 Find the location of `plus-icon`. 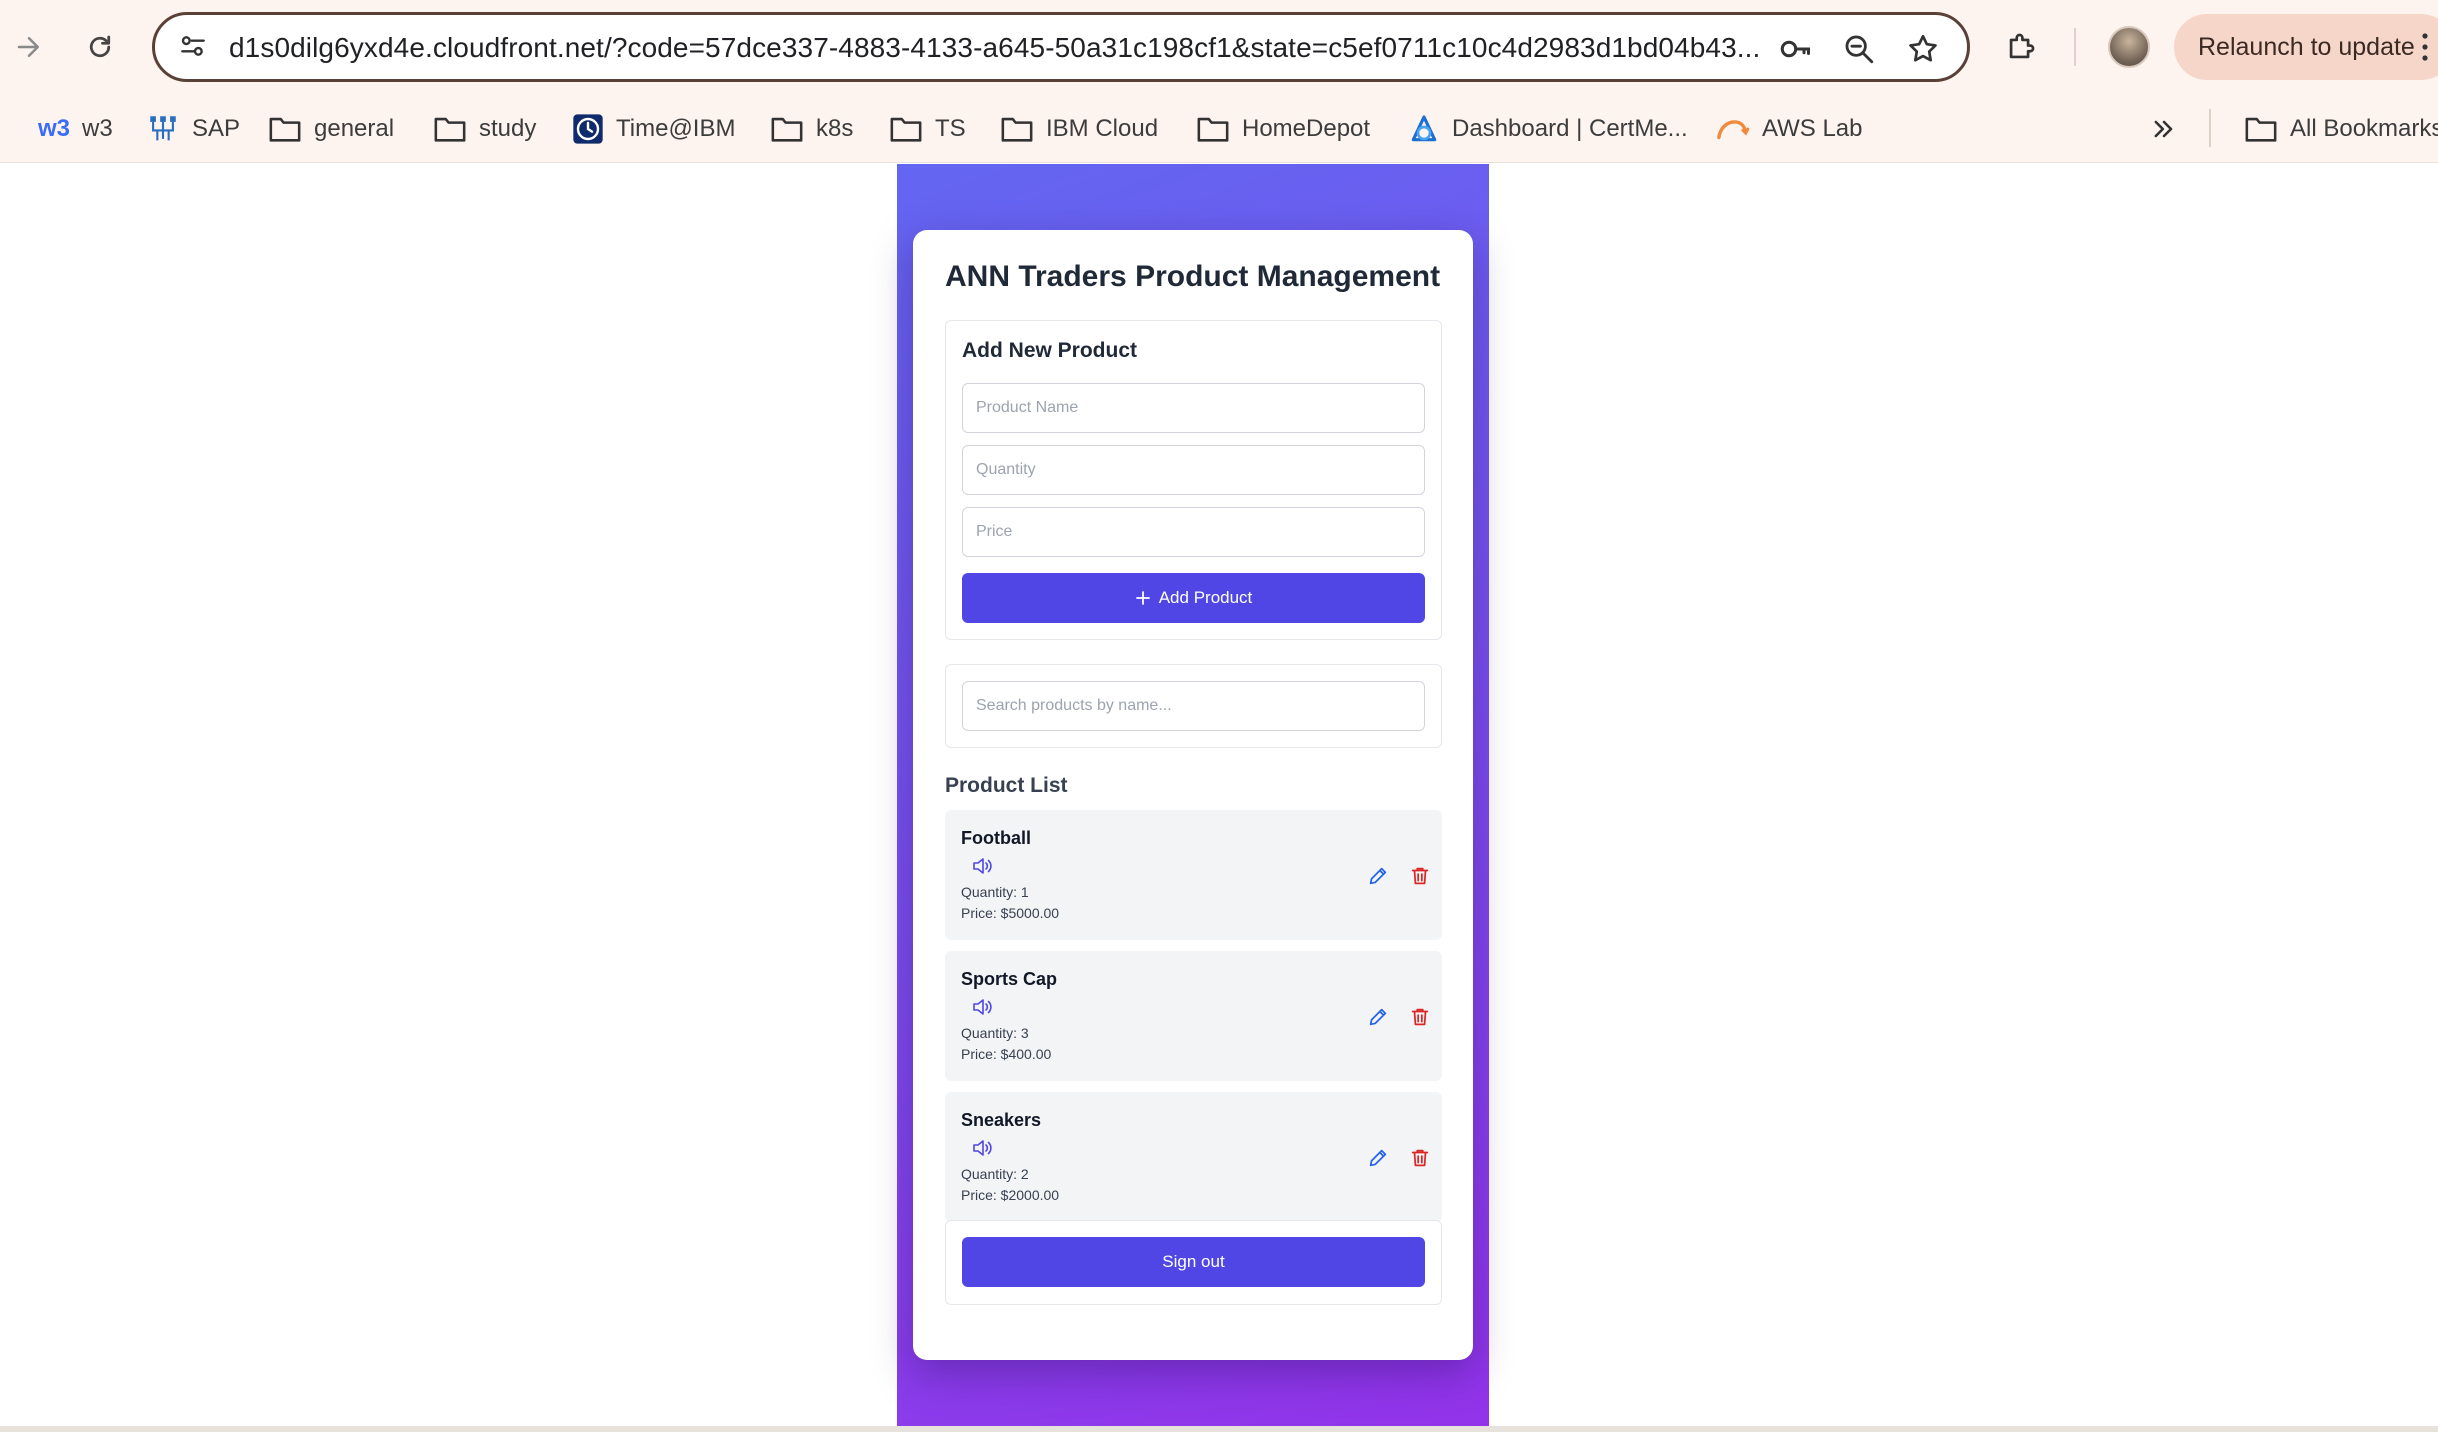

plus-icon is located at coordinates (1142, 598).